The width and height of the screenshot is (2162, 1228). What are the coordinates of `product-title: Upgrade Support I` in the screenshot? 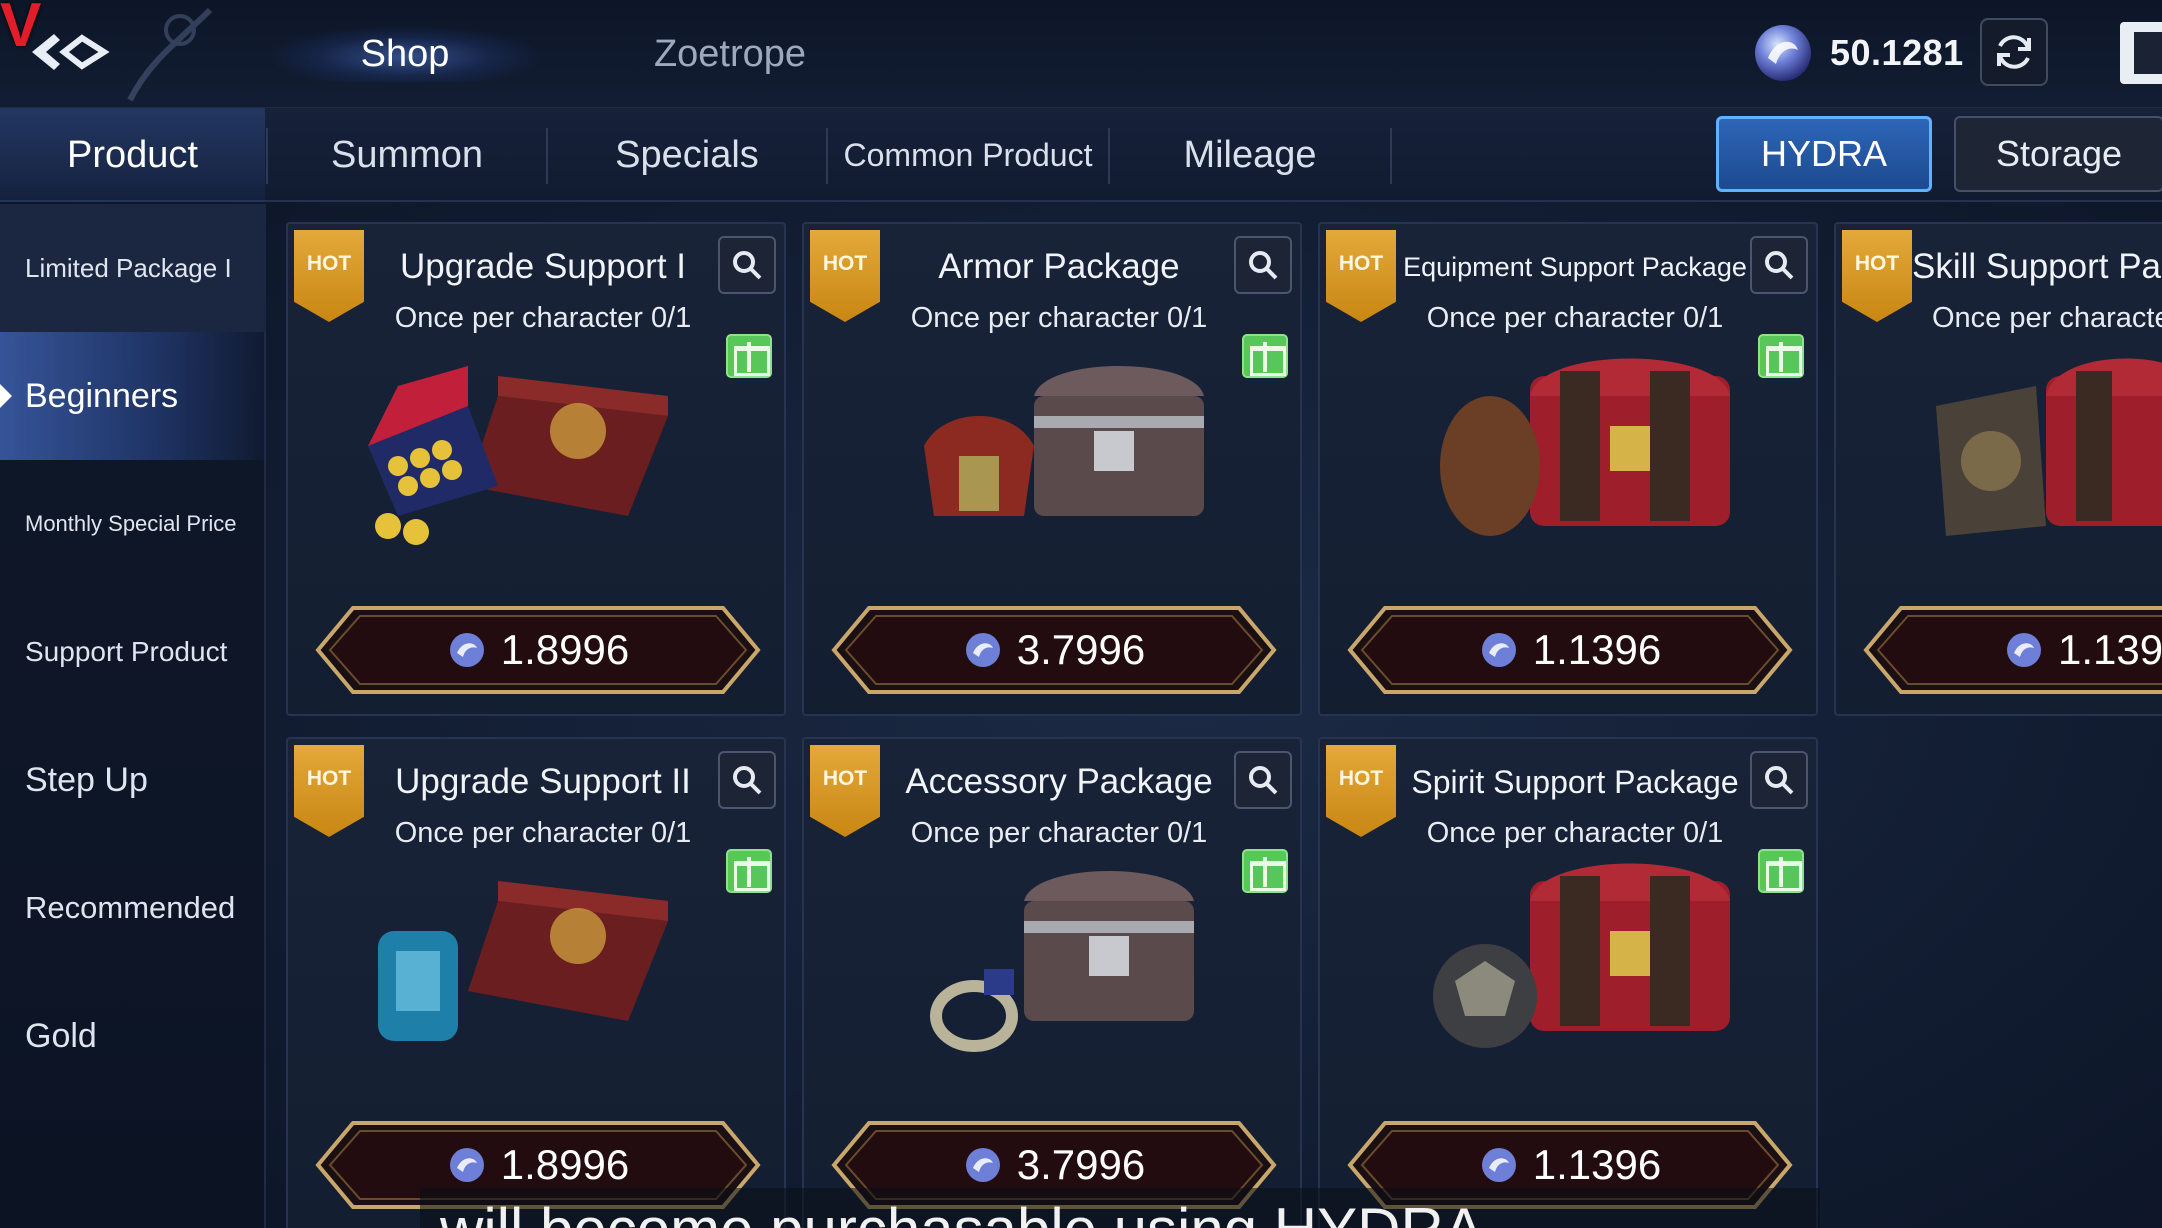 It's located at (542, 266).